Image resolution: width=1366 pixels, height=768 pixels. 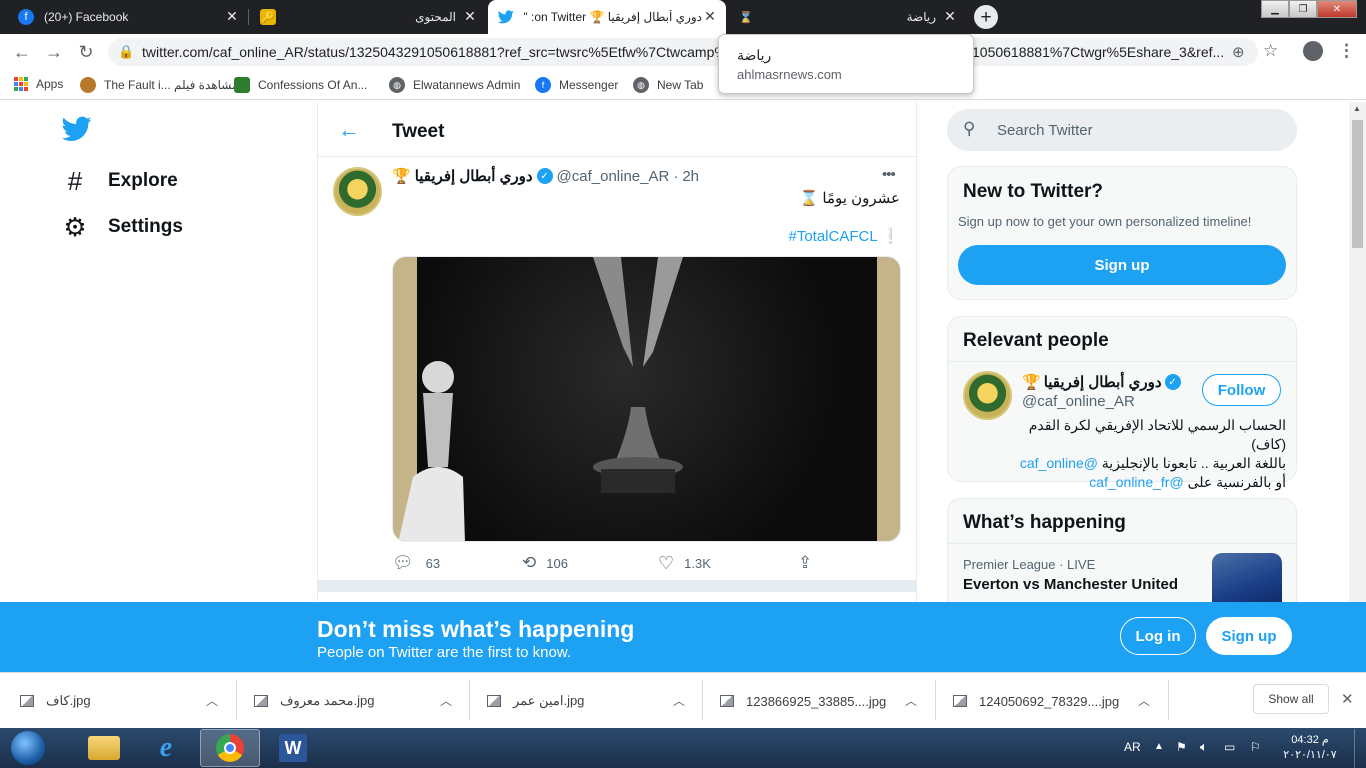 What do you see at coordinates (1181, 747) in the screenshot?
I see `action-center-icon: ⚑` at bounding box center [1181, 747].